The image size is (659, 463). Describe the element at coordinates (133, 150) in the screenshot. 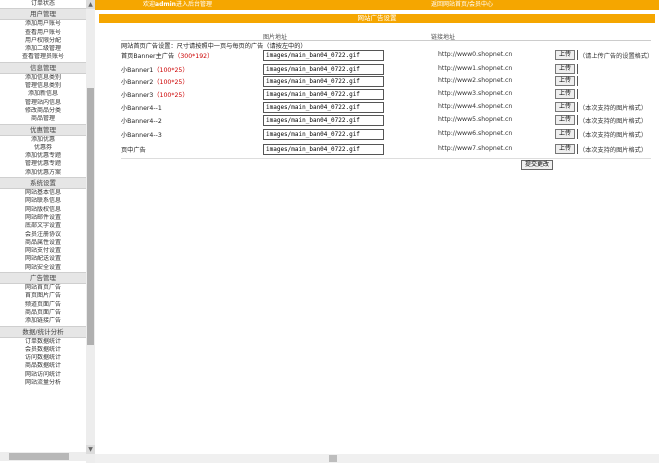

I see `ad-name: 页中广告` at that location.